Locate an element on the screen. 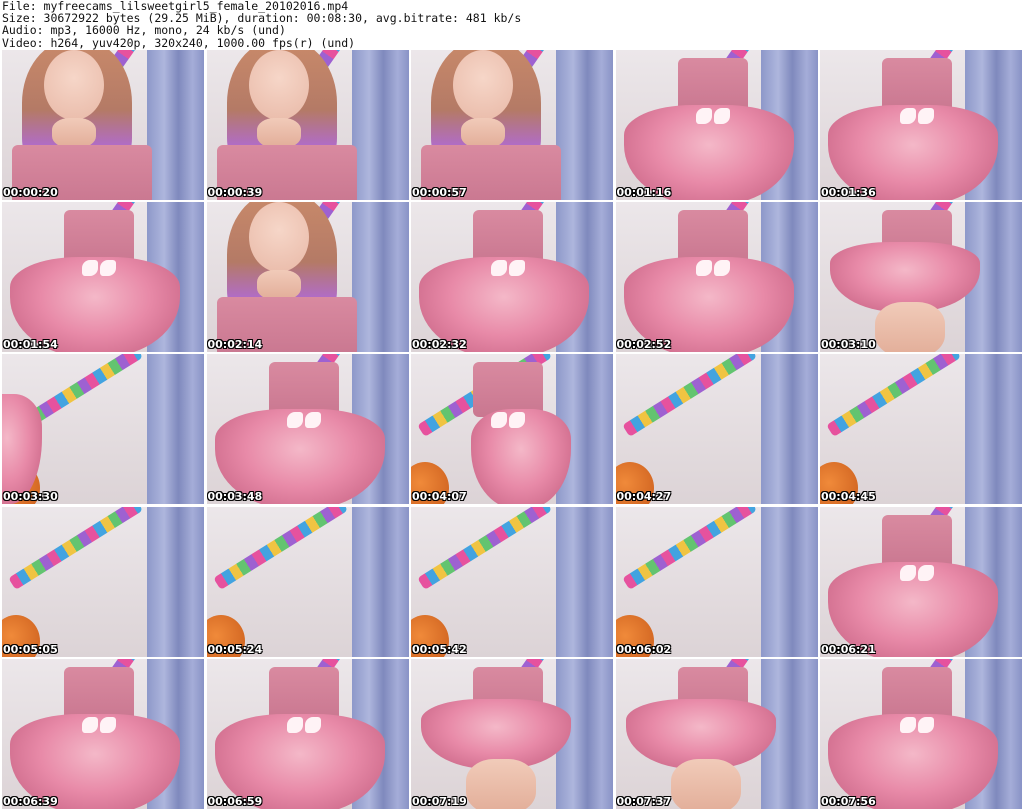  timestamp-label: 00:02:14 is located at coordinates (235, 345).